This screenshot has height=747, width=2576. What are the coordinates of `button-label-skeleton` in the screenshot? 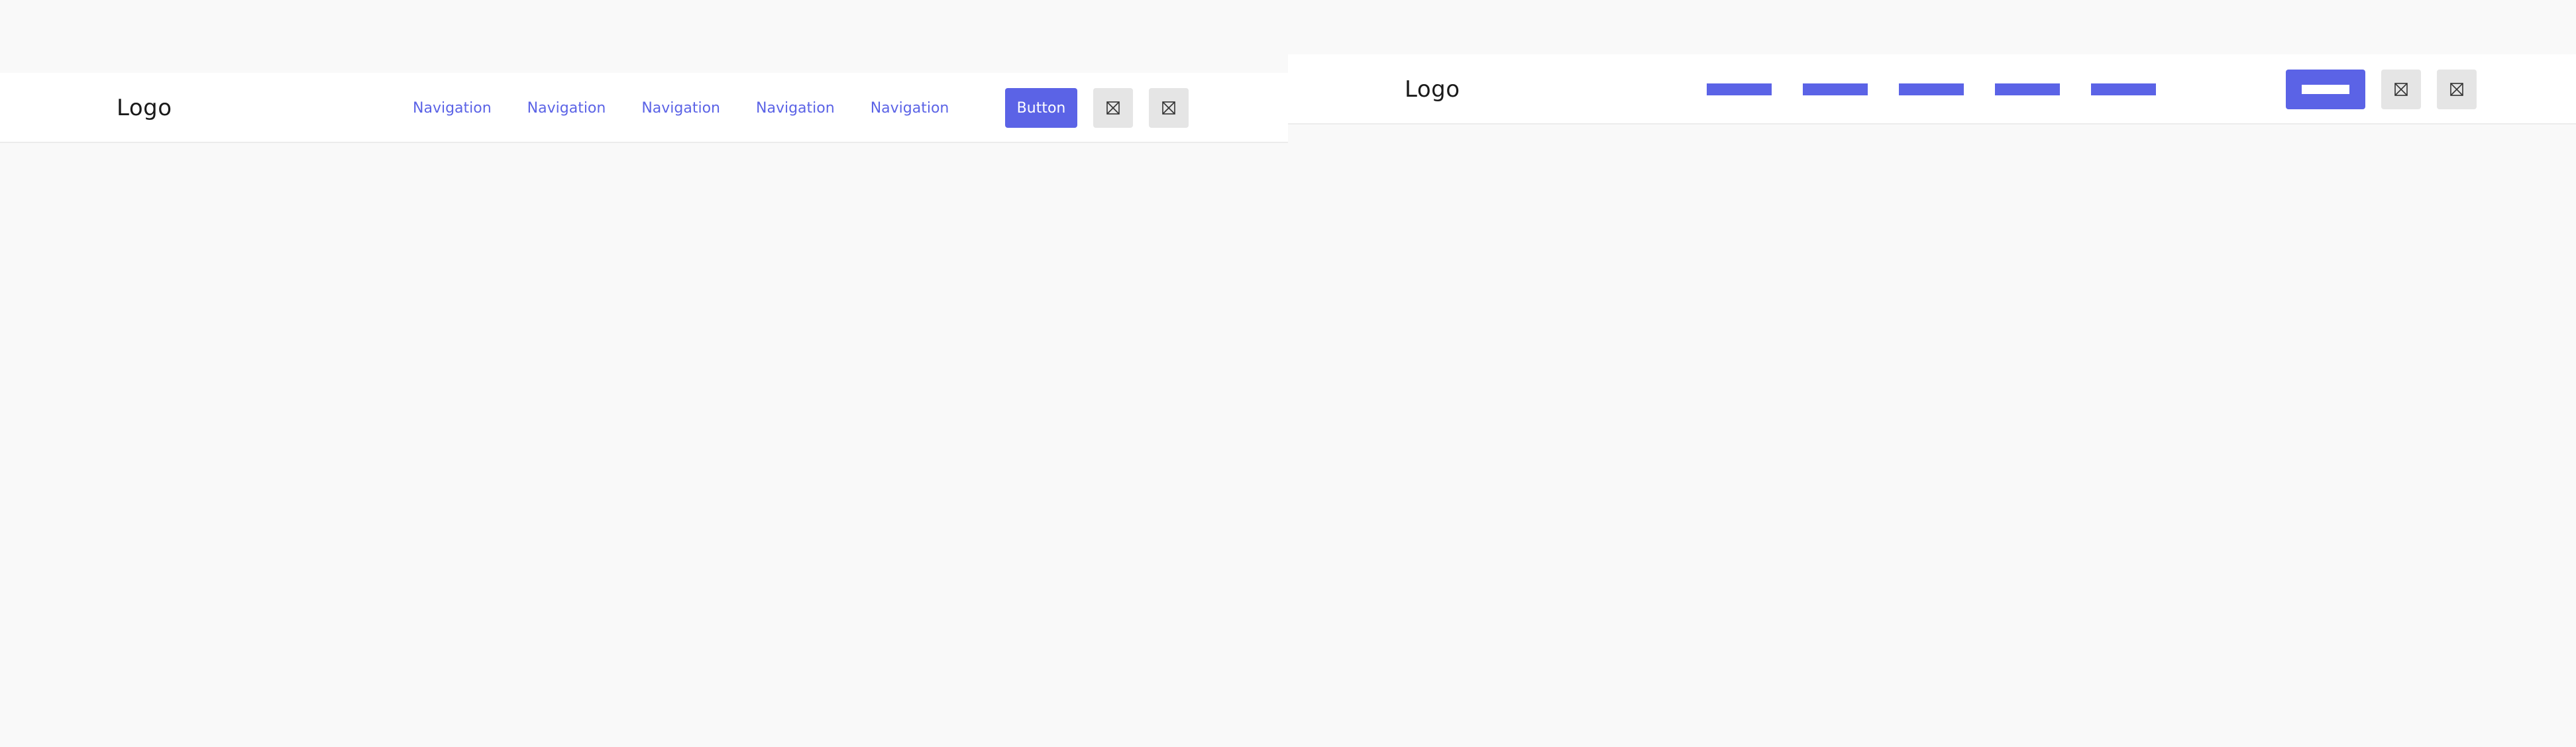 It's located at (2325, 89).